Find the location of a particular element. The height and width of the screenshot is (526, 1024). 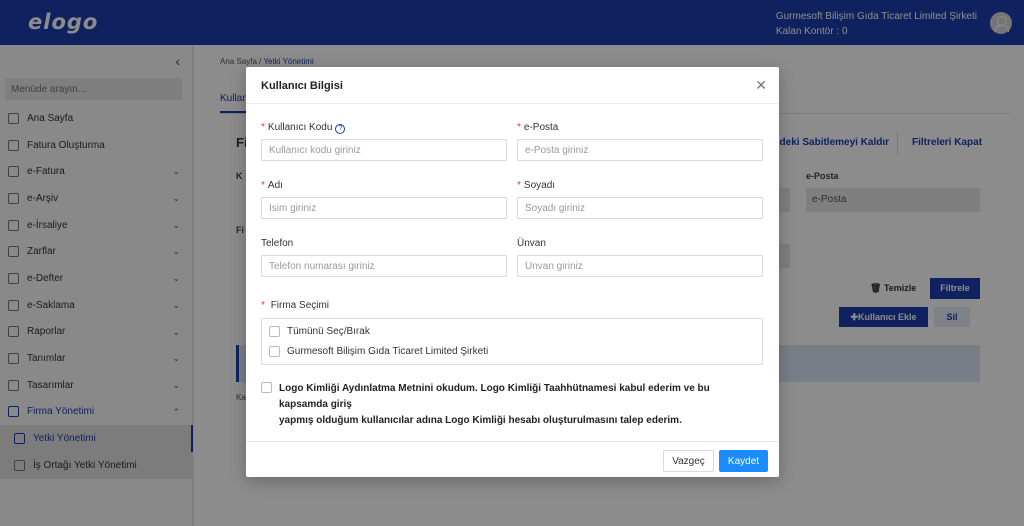

name-label: * Adı is located at coordinates (272, 185).